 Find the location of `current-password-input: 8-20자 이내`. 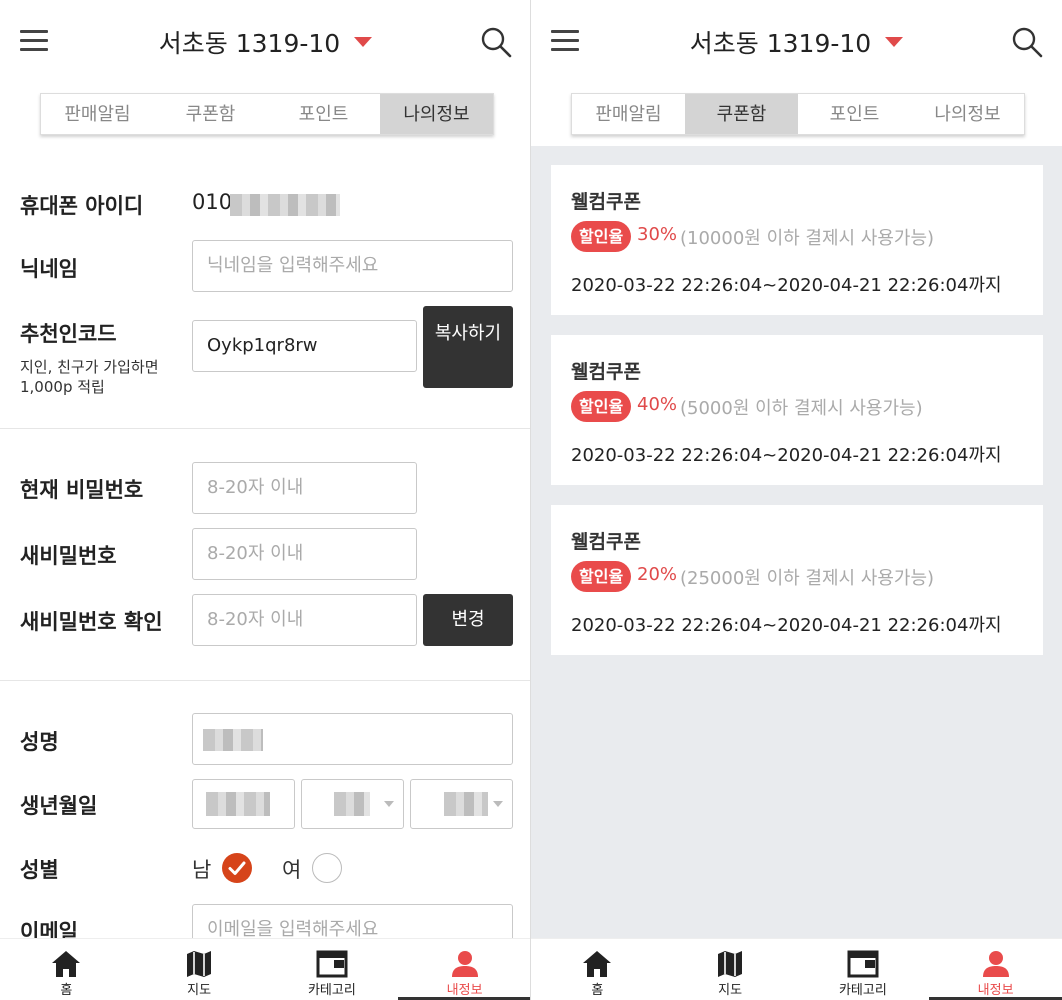

current-password-input: 8-20자 이내 is located at coordinates (304, 488).